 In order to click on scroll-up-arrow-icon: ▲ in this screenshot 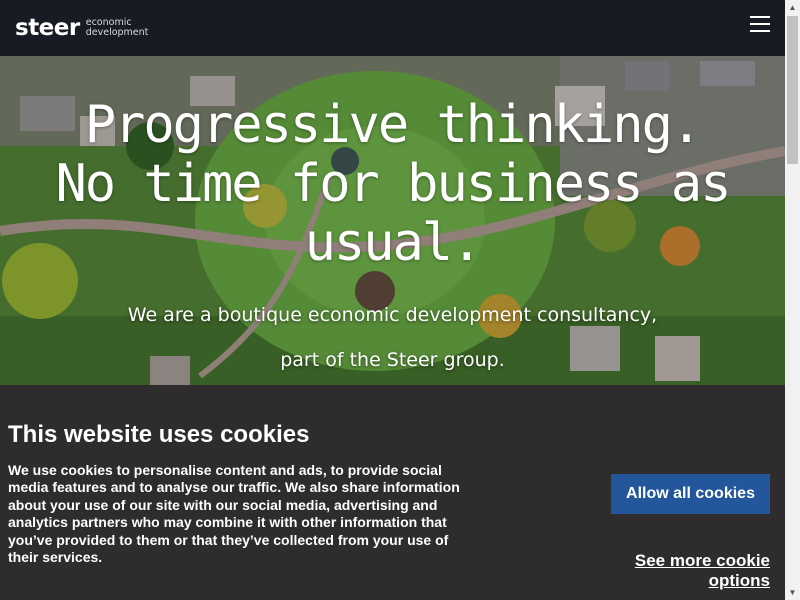, I will do `click(792, 7)`.